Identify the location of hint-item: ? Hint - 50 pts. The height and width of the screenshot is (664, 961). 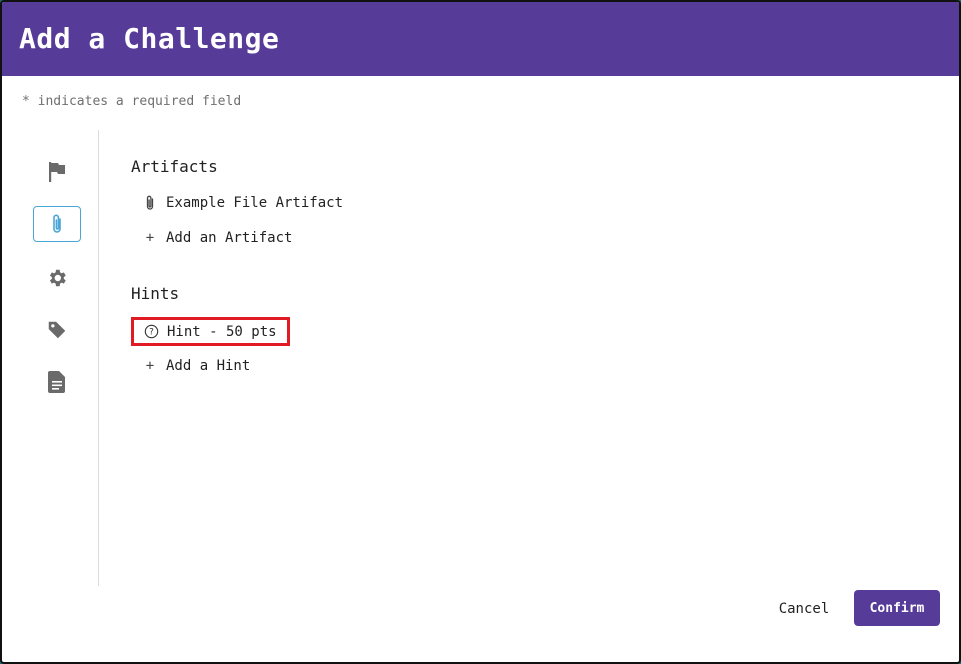
(210, 331).